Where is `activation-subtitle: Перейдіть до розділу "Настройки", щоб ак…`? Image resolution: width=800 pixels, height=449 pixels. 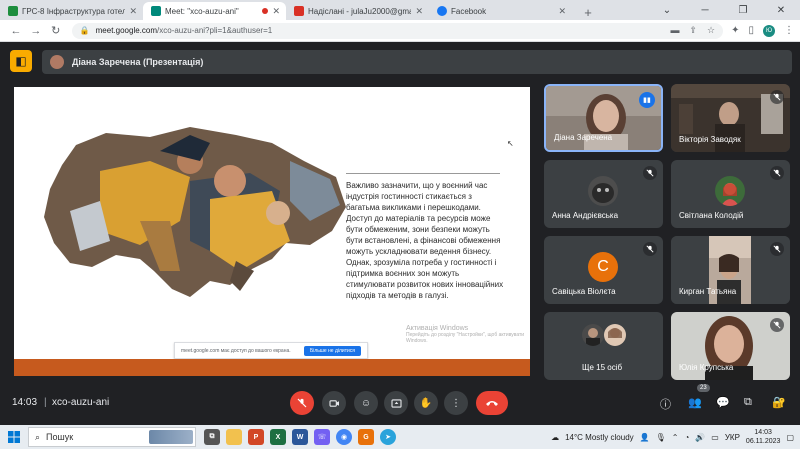 activation-subtitle: Перейдіть до розділу "Настройки", щоб ак… is located at coordinates (465, 338).